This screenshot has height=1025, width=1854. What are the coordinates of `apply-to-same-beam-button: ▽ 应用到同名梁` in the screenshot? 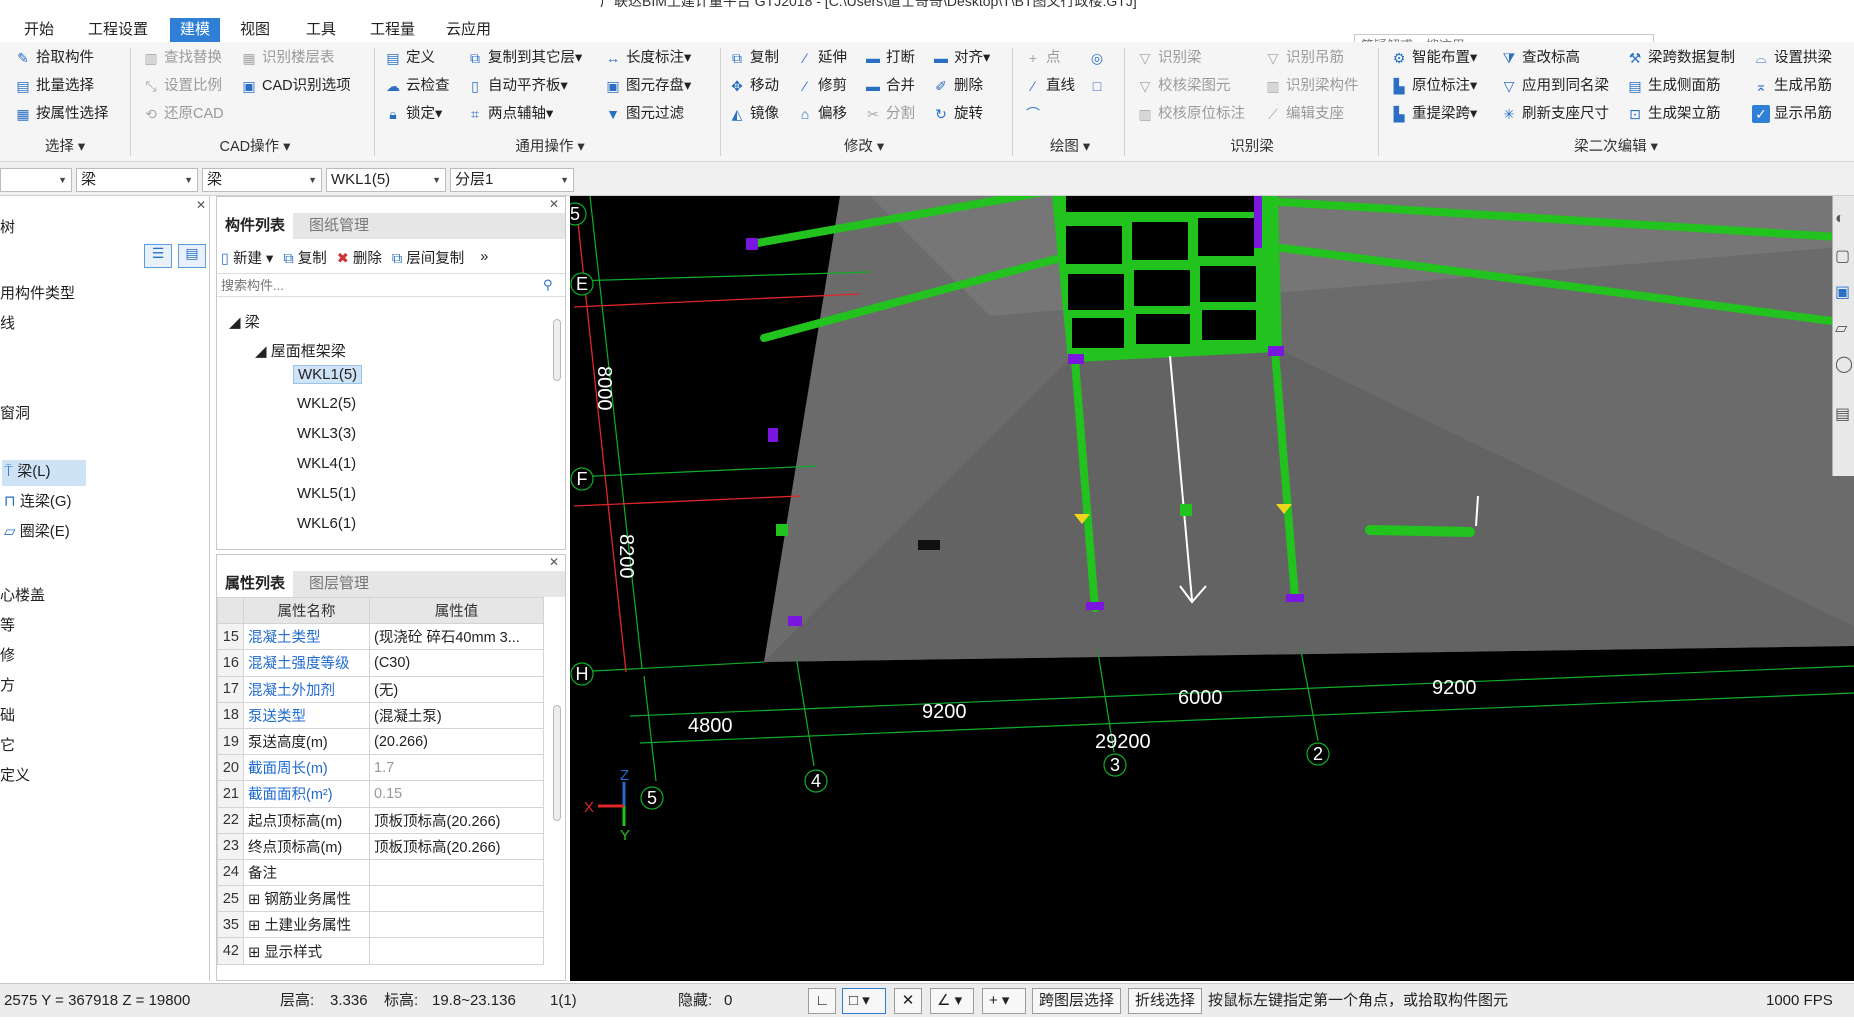 It's located at (1554, 86).